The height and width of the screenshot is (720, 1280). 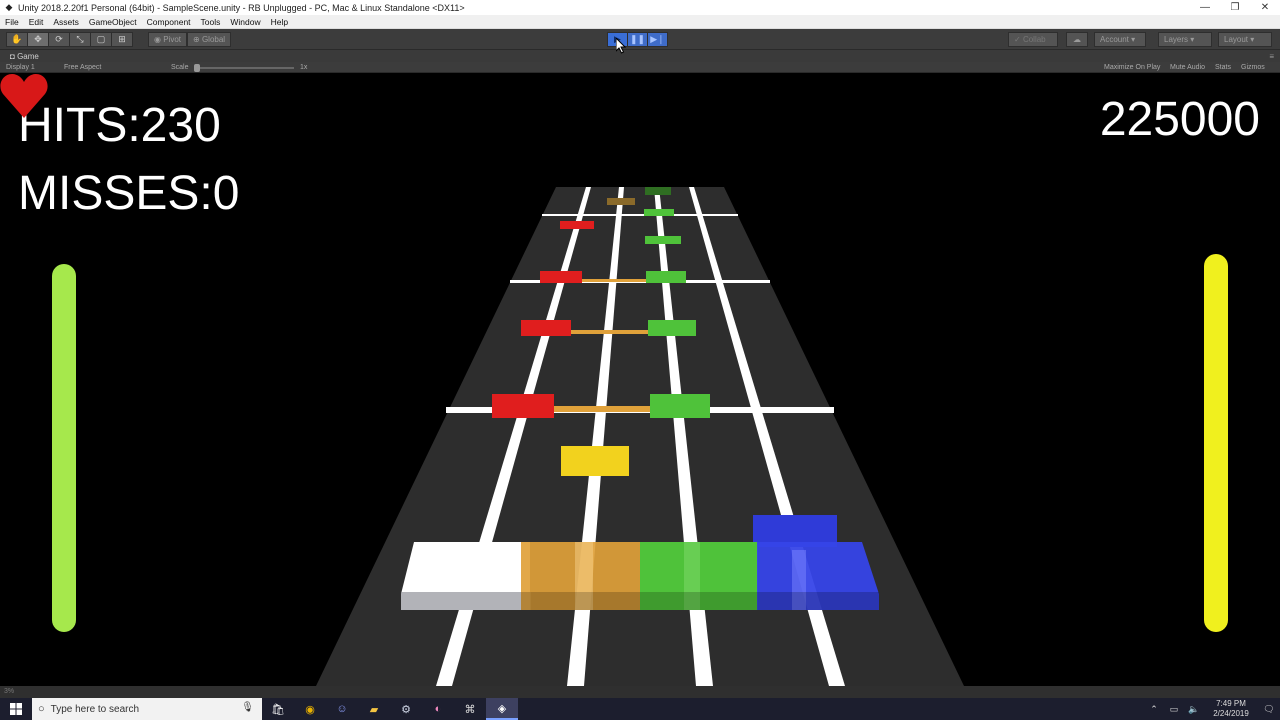 I want to click on chrome-icon: ◉, so click(x=310, y=709).